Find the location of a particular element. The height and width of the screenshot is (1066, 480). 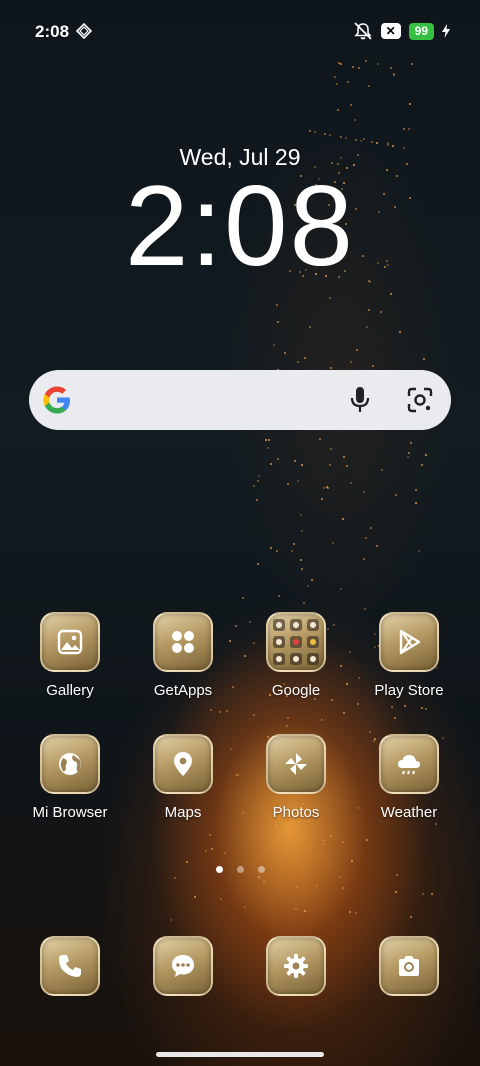

message-icon is located at coordinates (183, 966).